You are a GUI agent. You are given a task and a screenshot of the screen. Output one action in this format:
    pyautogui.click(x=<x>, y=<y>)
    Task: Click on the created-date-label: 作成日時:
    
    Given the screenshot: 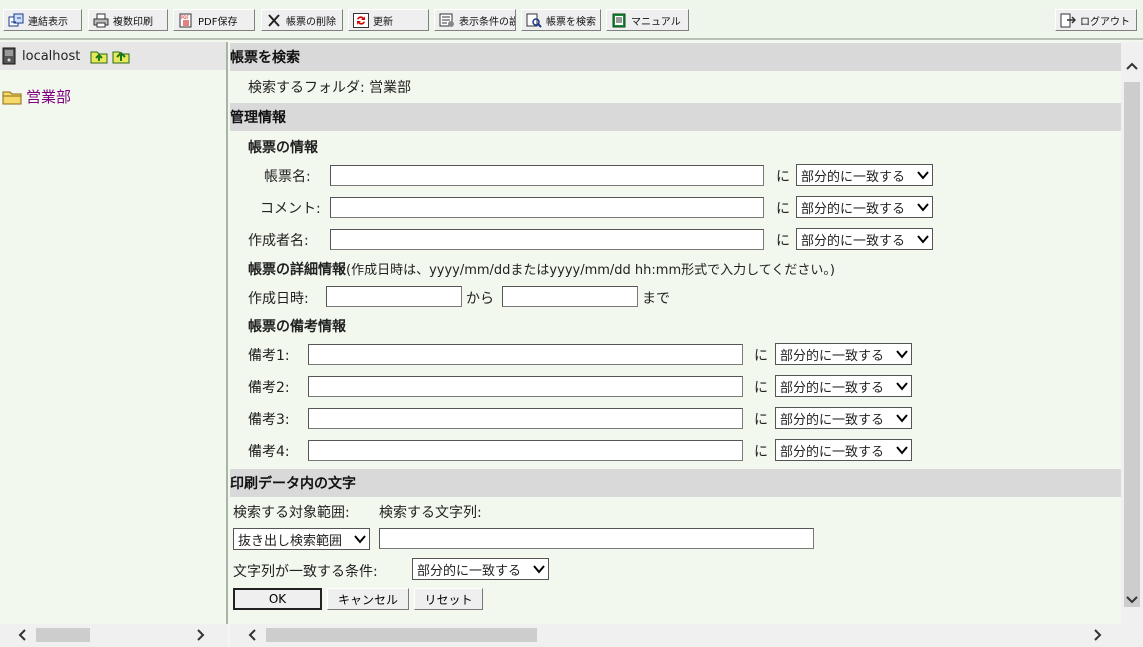 What is the action you would take?
    pyautogui.click(x=278, y=299)
    